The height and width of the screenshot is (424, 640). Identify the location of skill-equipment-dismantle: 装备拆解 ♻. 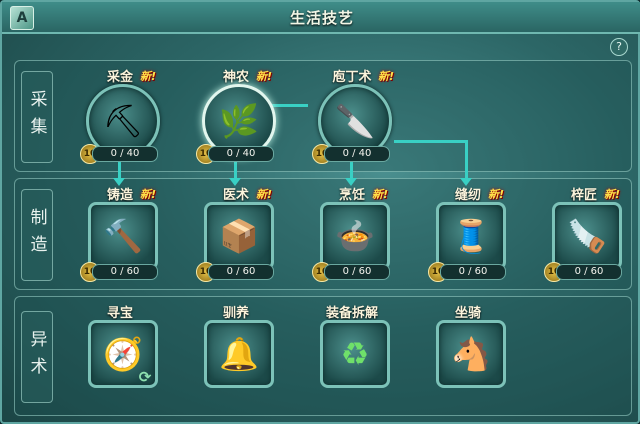
(352, 357).